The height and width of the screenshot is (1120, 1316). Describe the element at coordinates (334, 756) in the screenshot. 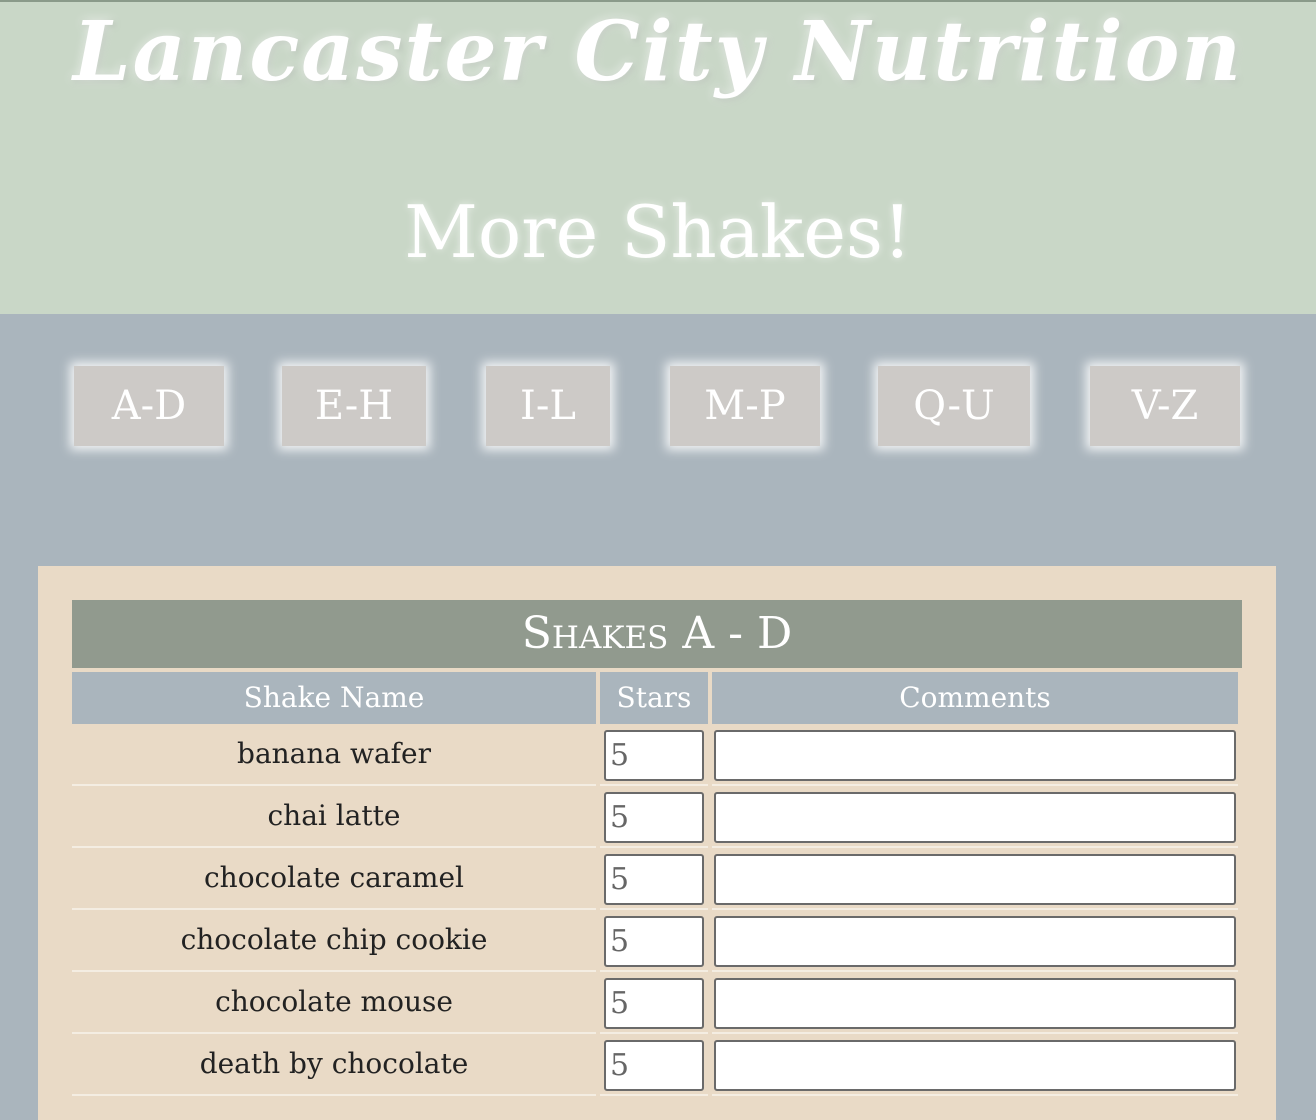

I see `shake-name-cell: banana wafer` at that location.